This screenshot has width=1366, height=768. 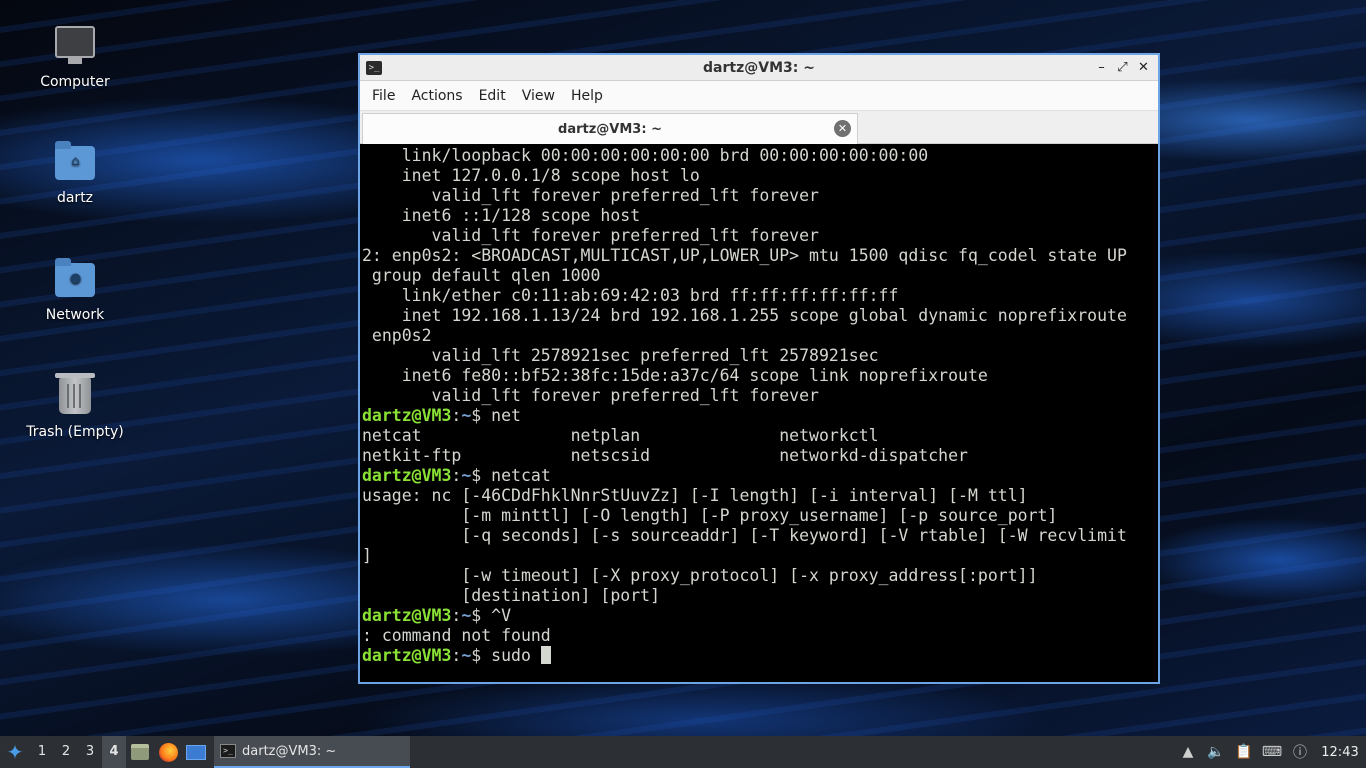 I want to click on terminal-line: ], so click(x=367, y=555).